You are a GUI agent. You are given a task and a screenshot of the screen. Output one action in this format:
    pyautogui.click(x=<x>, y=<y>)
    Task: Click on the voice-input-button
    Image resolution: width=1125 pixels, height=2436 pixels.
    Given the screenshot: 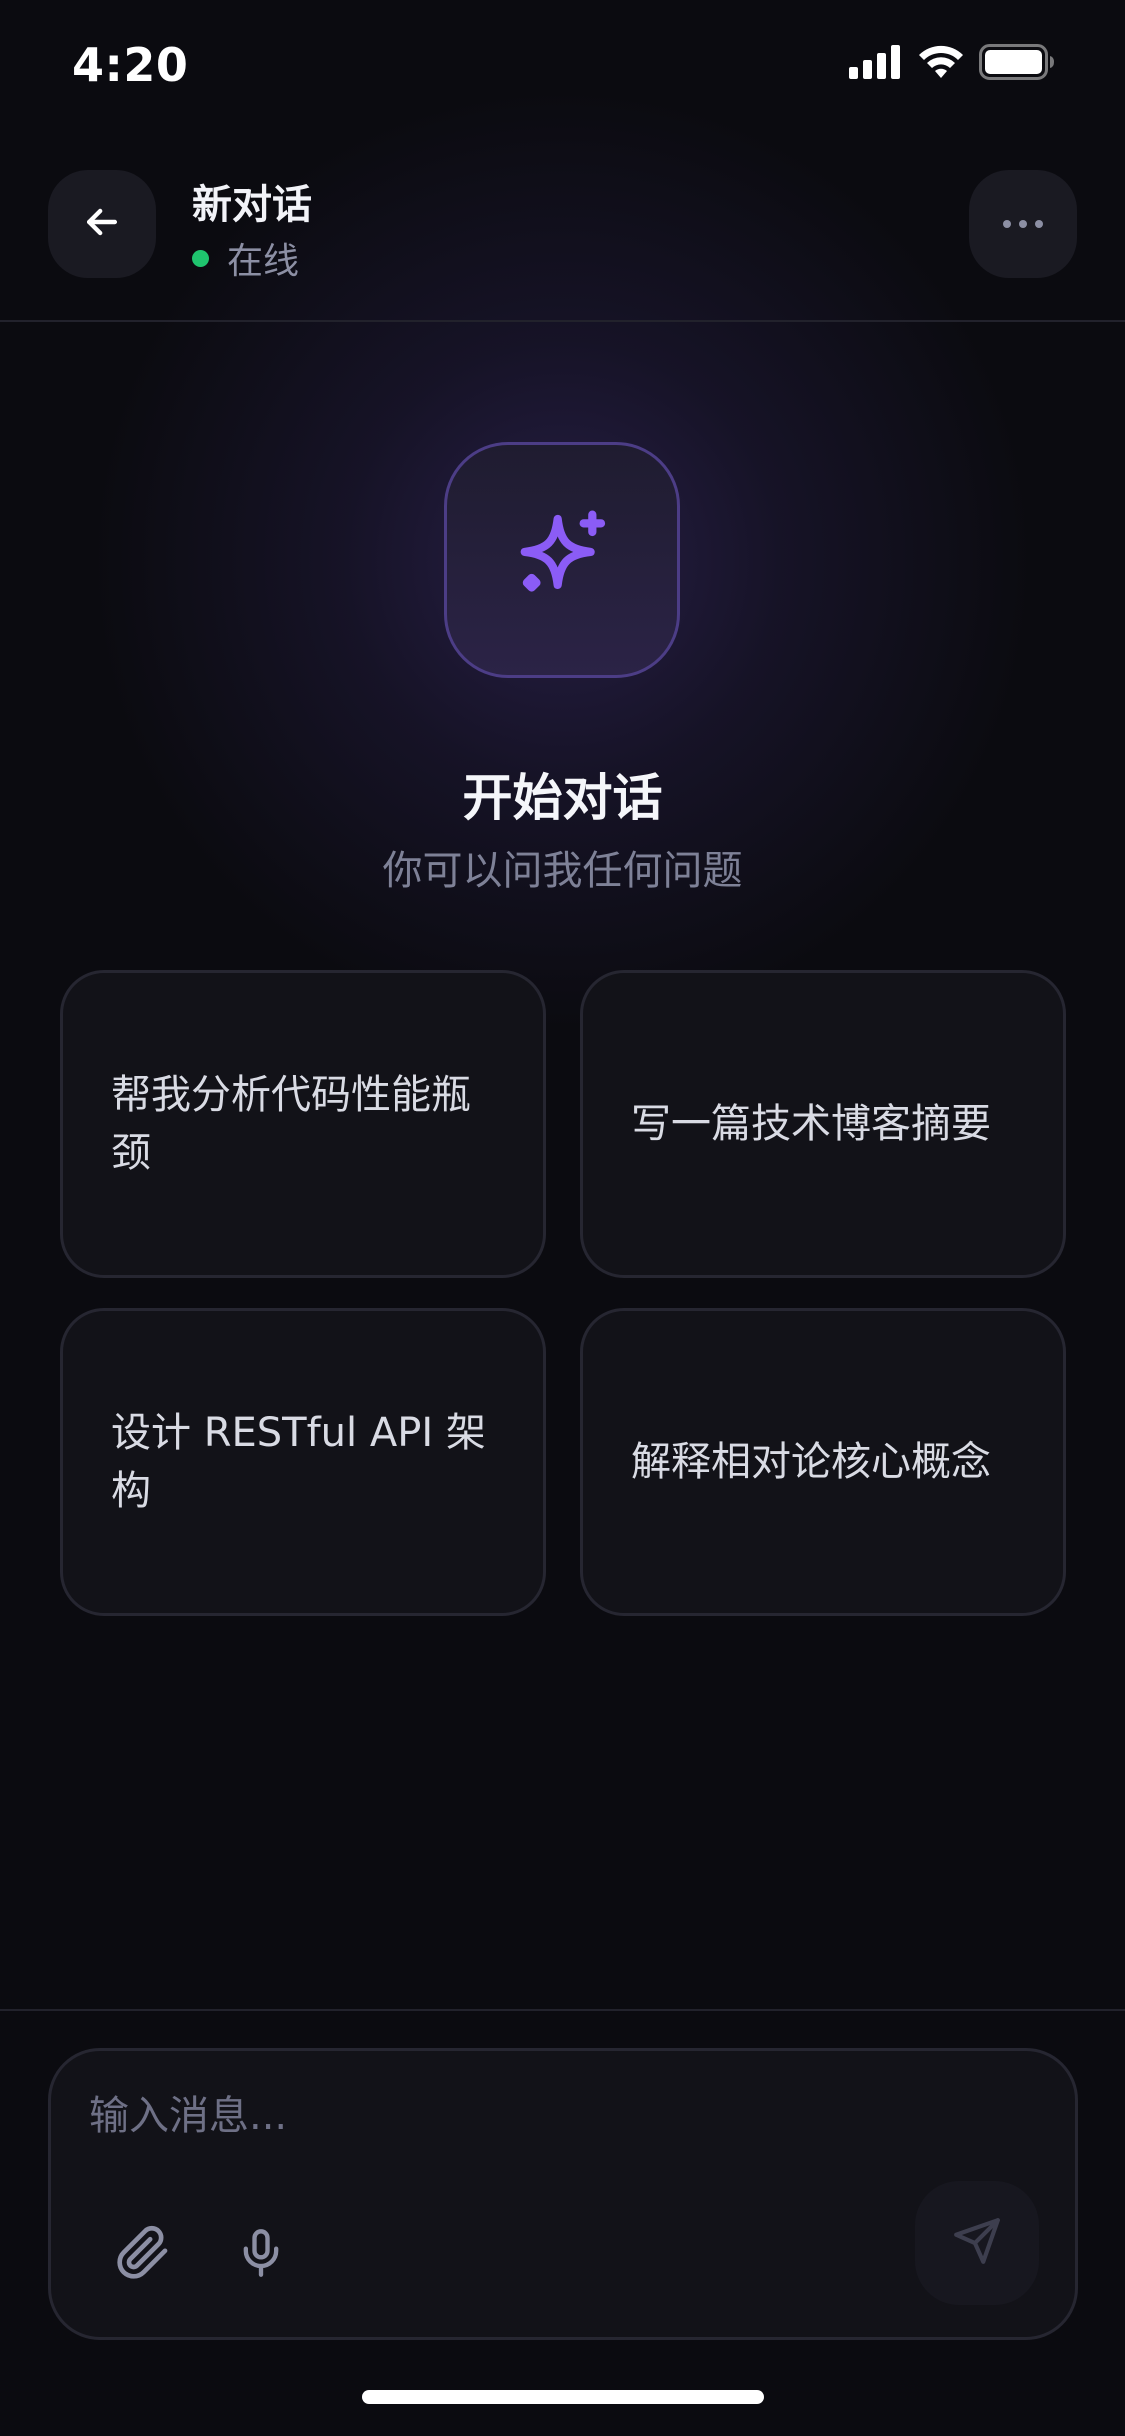 What is the action you would take?
    pyautogui.click(x=261, y=2255)
    